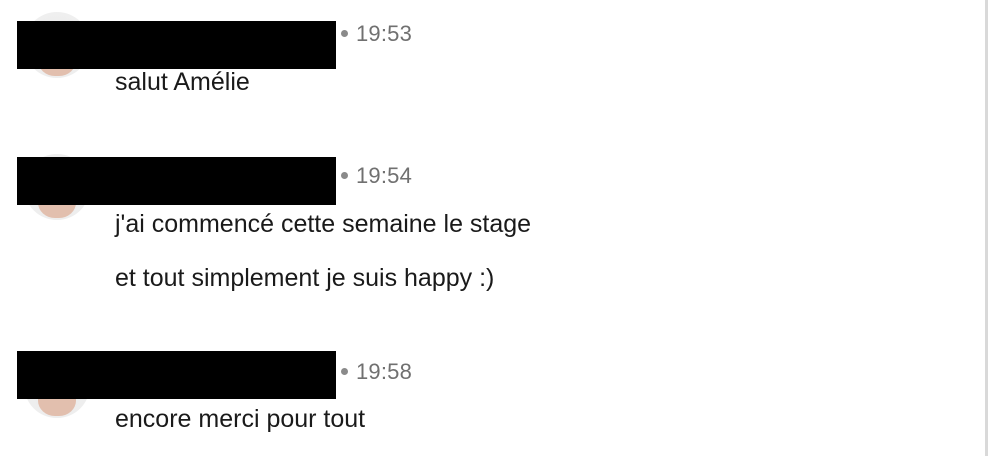 This screenshot has width=988, height=456. I want to click on message-timestamp: 19:58, so click(376, 372).